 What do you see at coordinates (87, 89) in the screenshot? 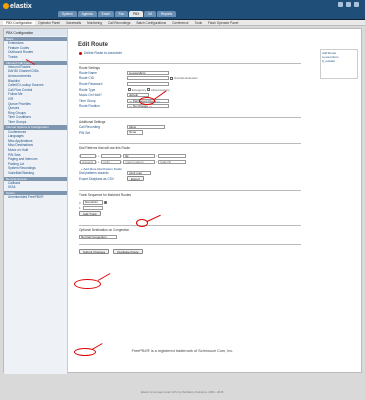
I see `route-type-label: Route Type` at bounding box center [87, 89].